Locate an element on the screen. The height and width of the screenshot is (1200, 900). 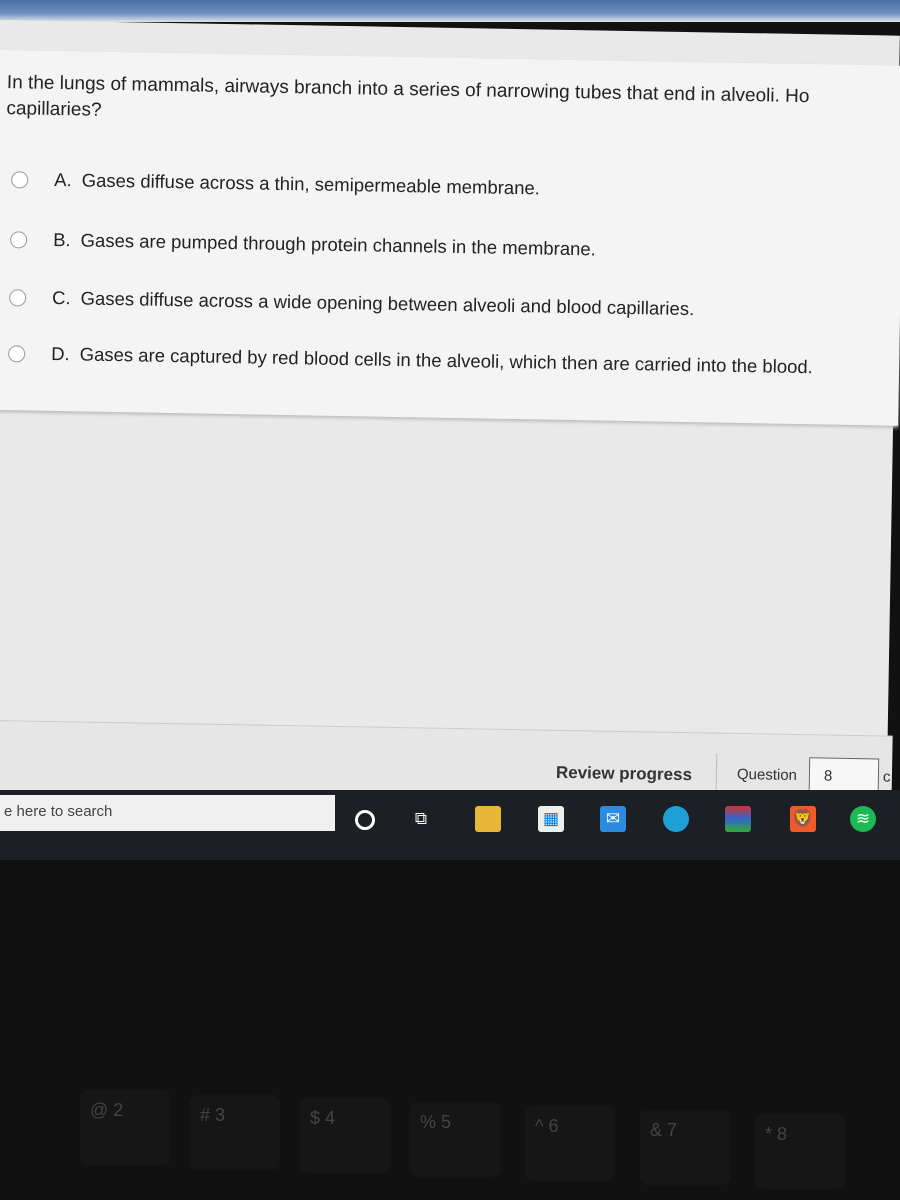
question-of-label: c is located at coordinates (886, 777).